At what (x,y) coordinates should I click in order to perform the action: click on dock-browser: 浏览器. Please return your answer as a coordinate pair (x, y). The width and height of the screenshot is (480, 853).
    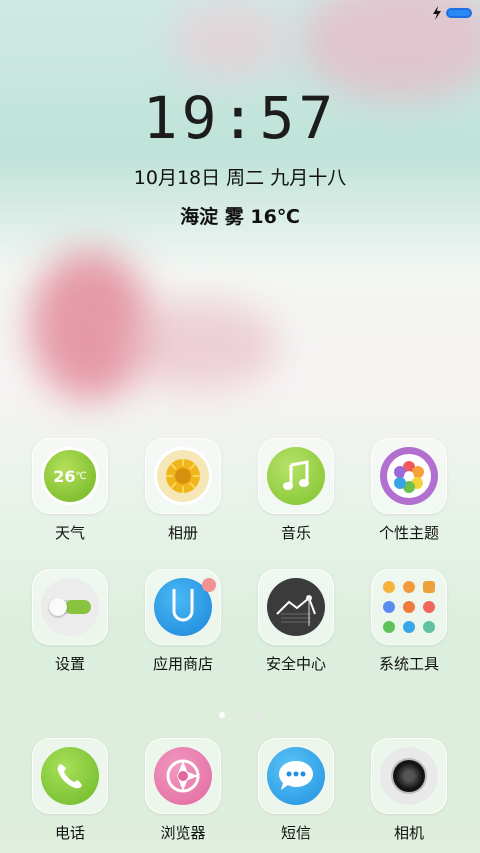
    Looking at the image, I should click on (183, 790).